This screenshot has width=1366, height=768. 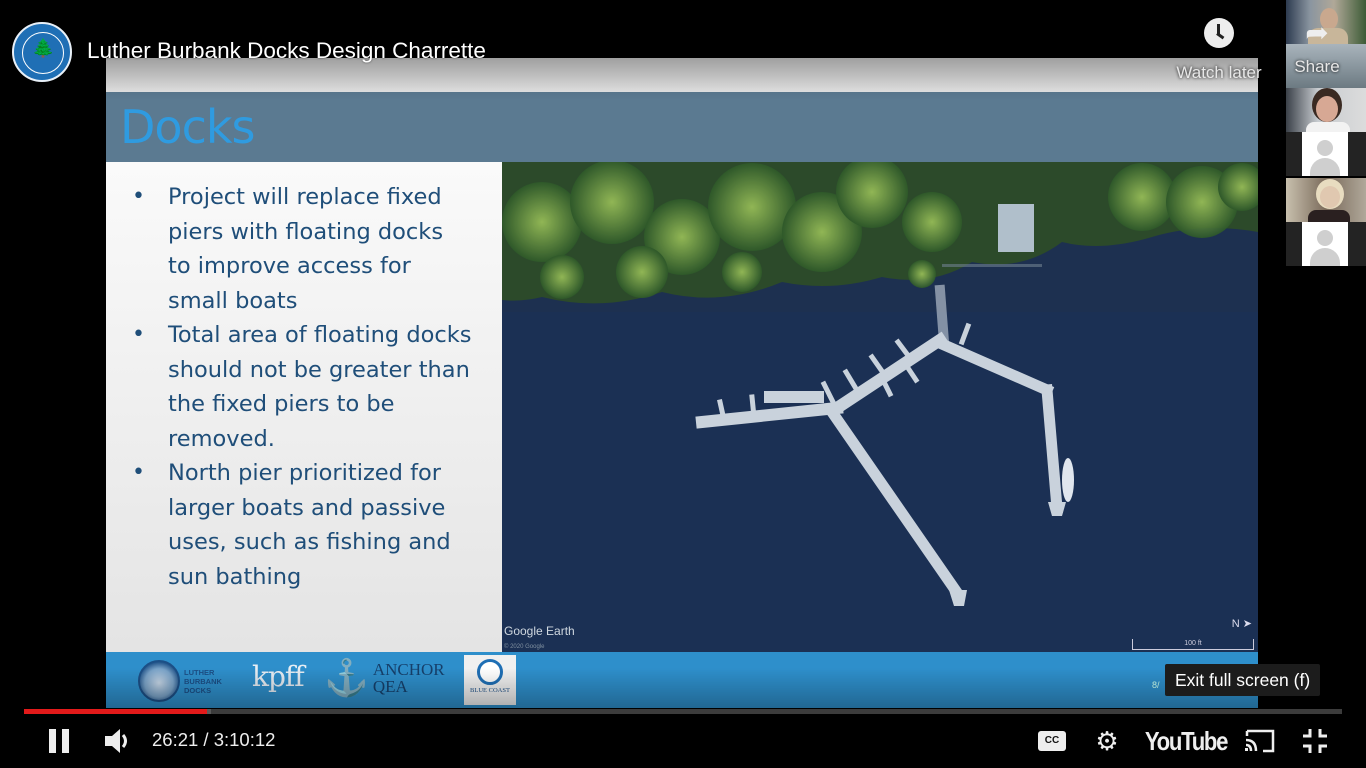 I want to click on tree-icon: 🌲, so click(x=43, y=48).